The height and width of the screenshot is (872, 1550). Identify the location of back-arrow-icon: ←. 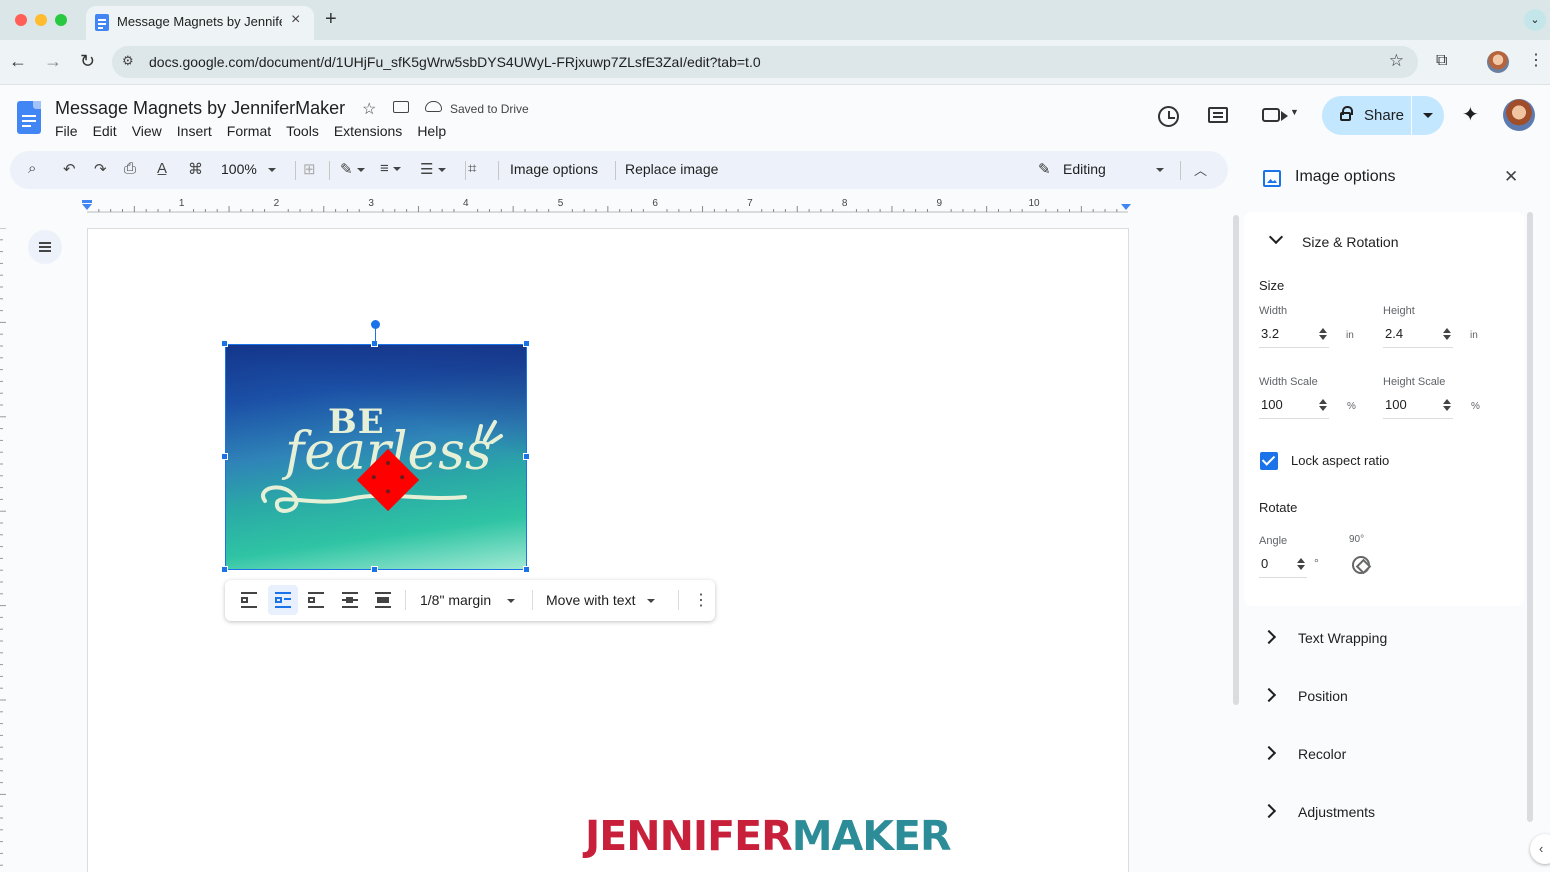
(18, 61).